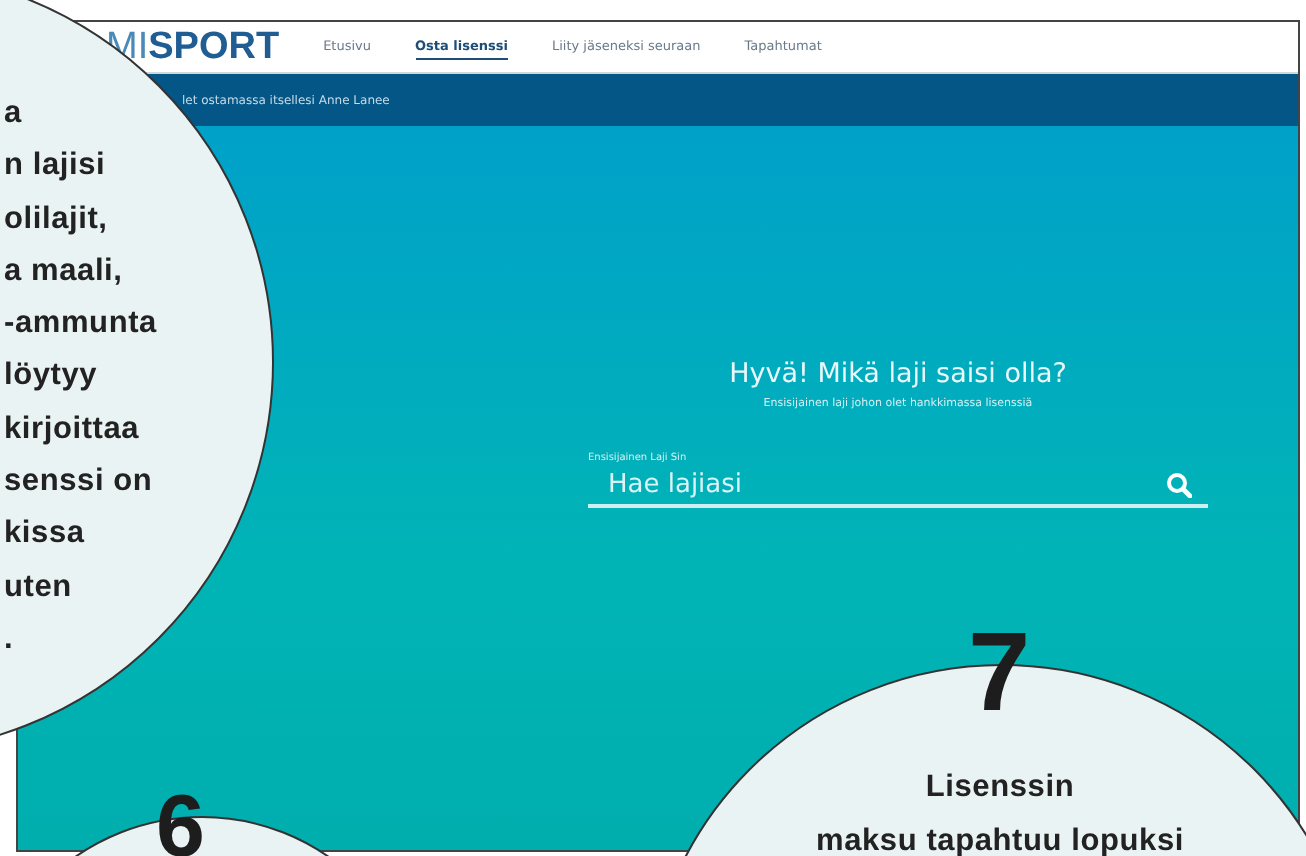 The width and height of the screenshot is (1306, 856). What do you see at coordinates (1000, 812) in the screenshot?
I see `callout-text: Lisenssin maksu tapahtuu lopuksi` at bounding box center [1000, 812].